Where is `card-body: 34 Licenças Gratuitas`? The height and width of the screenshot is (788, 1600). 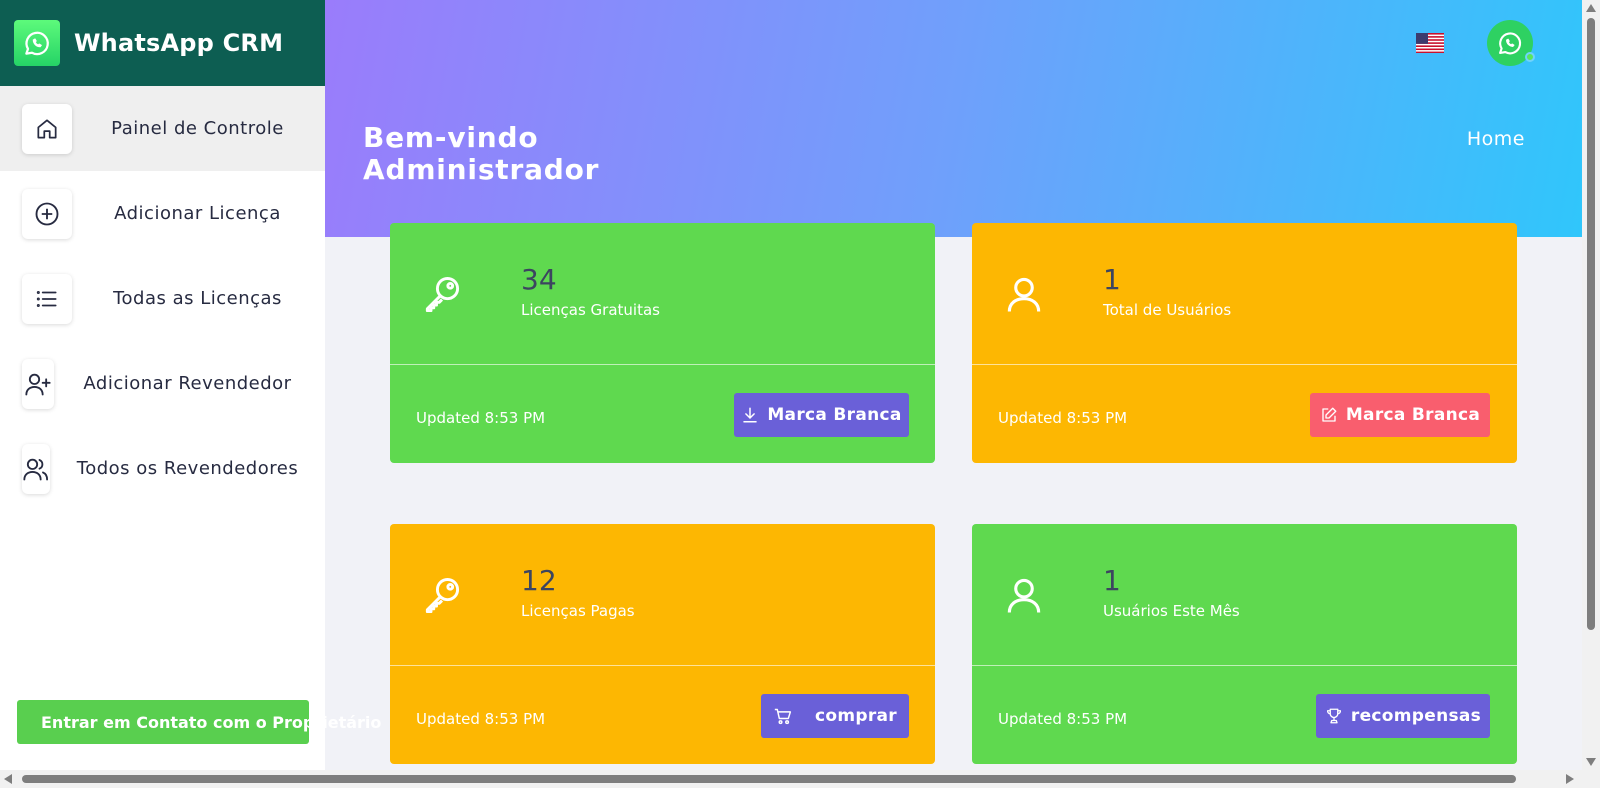 card-body: 34 Licenças Gratuitas is located at coordinates (662, 294).